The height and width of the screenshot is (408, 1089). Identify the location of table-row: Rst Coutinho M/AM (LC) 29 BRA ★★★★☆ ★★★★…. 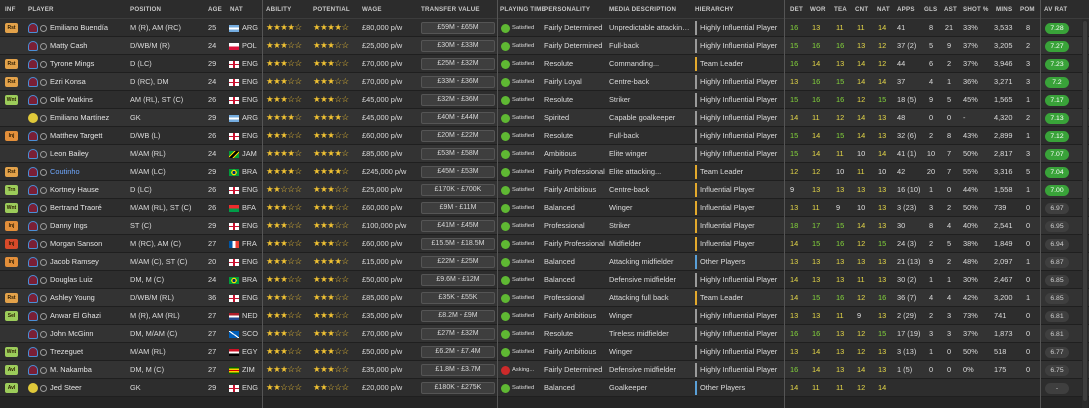
(544, 172).